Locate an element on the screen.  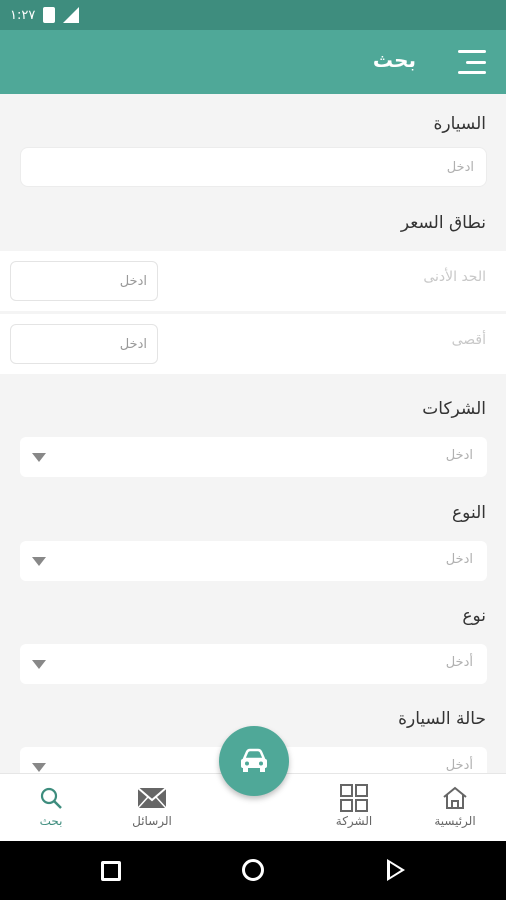
home-circle-icon is located at coordinates (253, 870).